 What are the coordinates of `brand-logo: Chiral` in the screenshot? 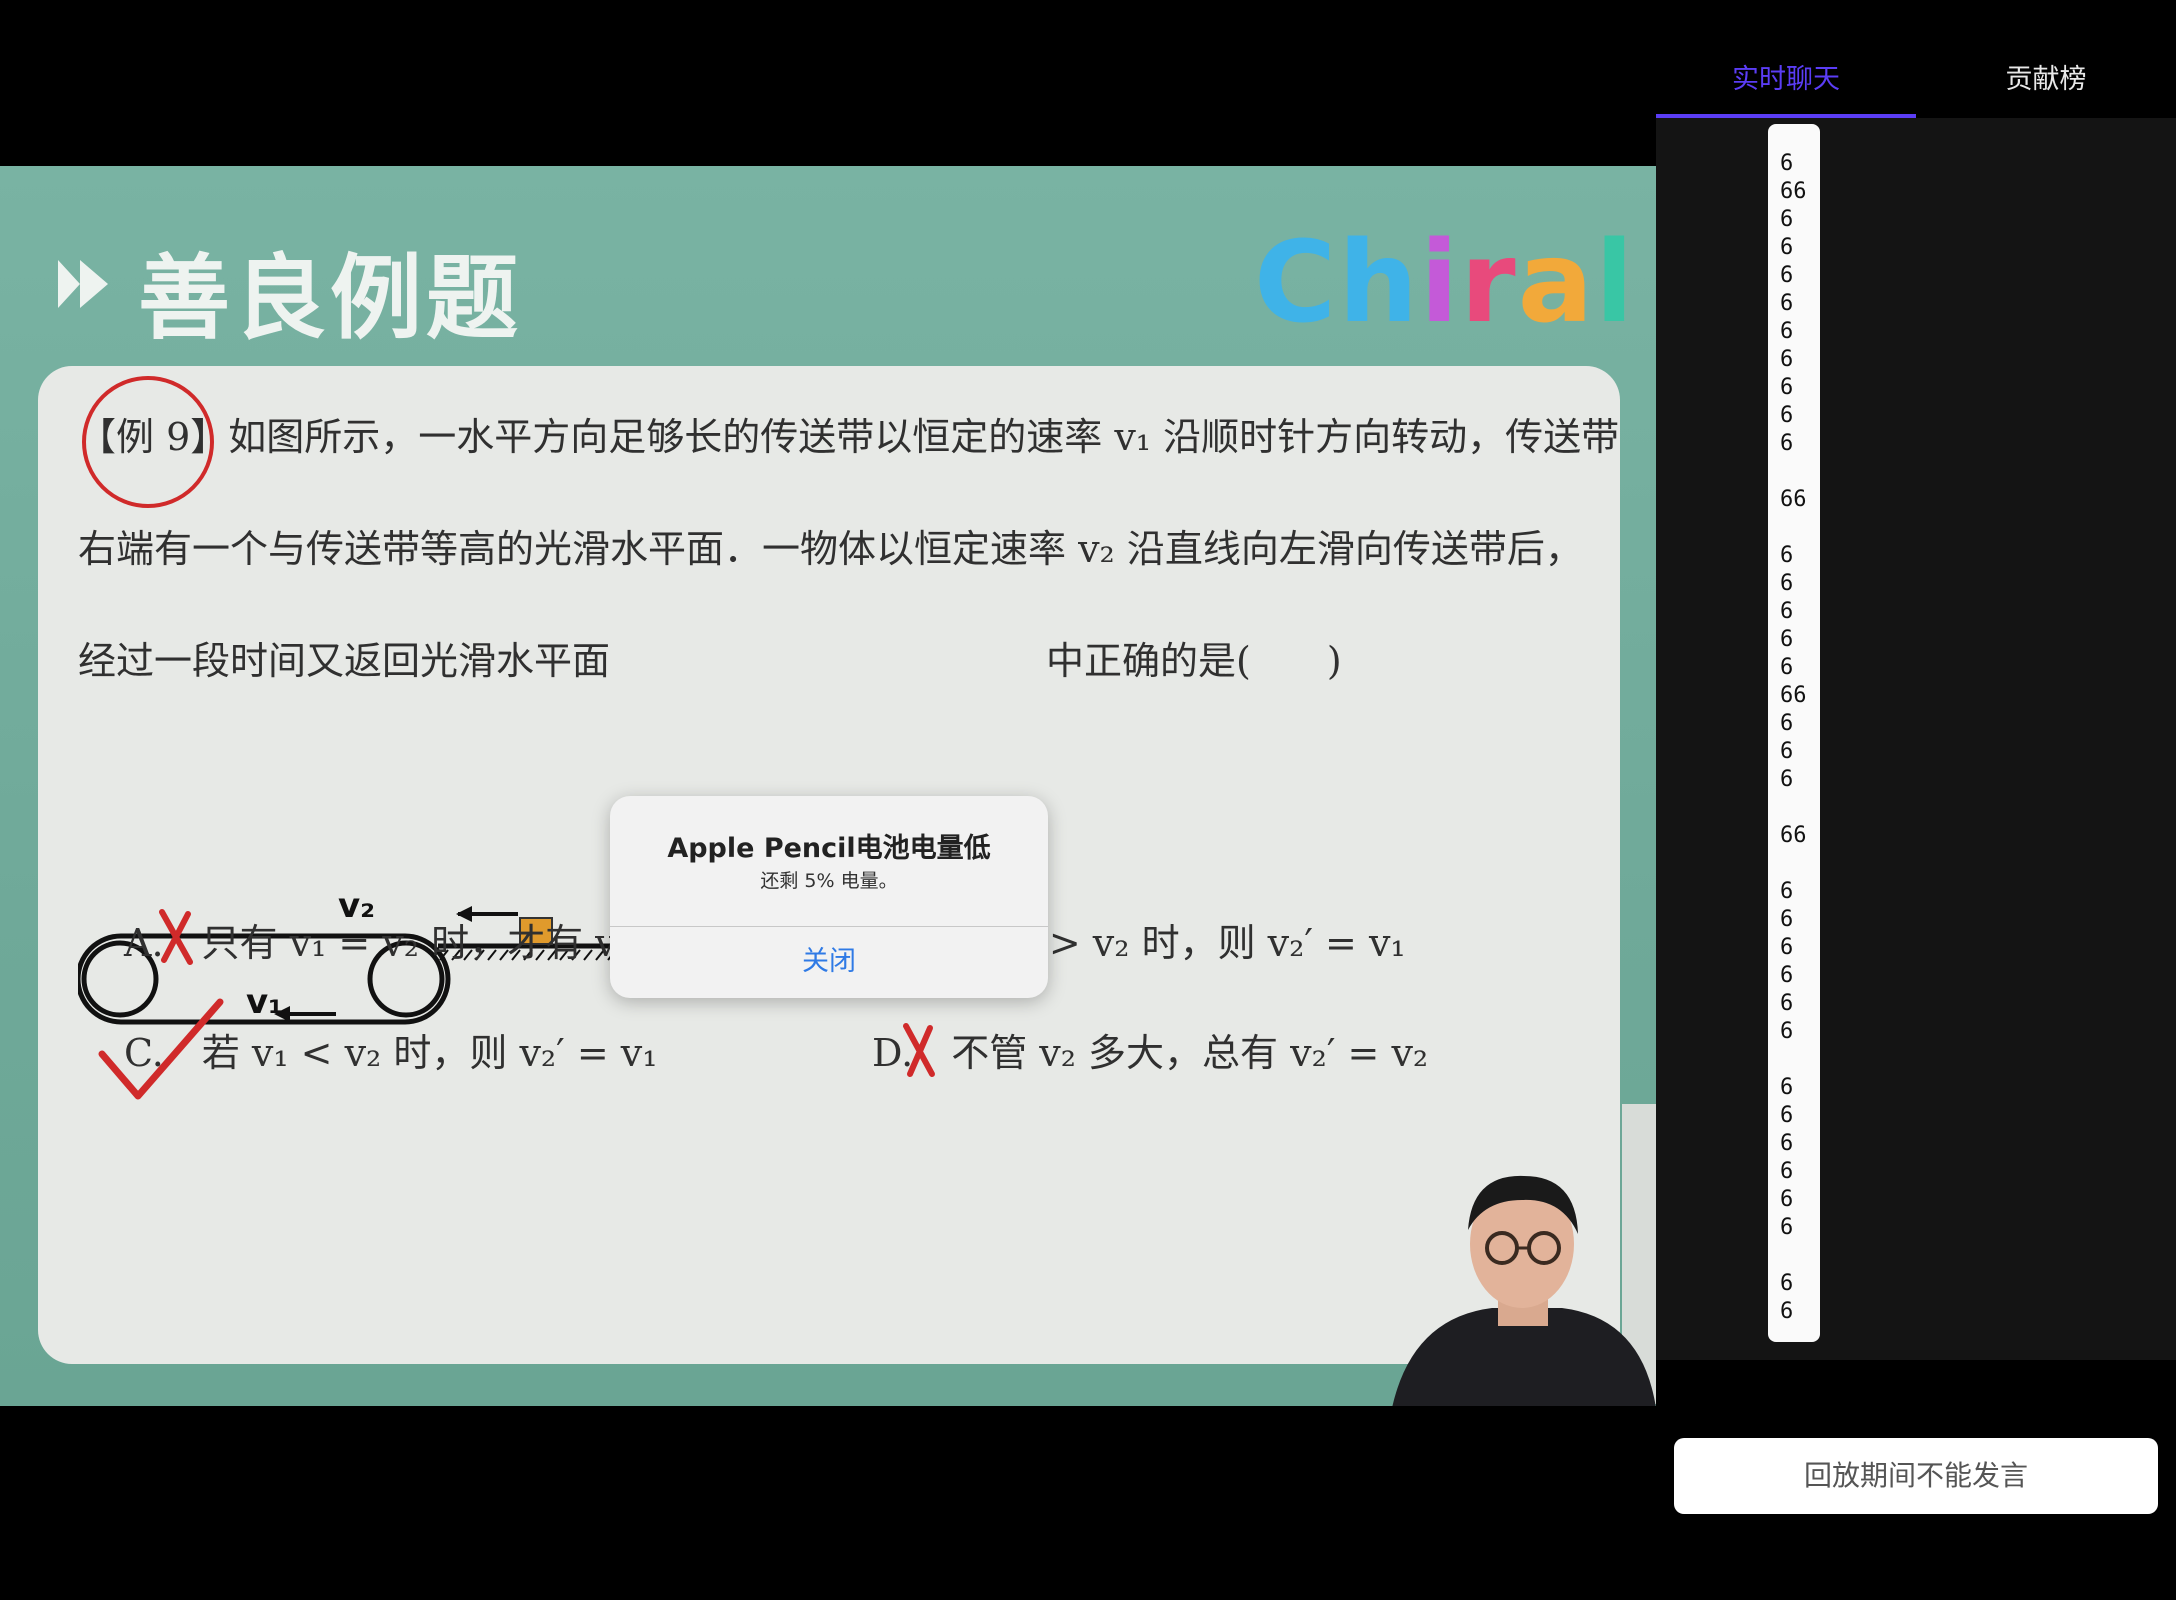 It's located at (1445, 283).